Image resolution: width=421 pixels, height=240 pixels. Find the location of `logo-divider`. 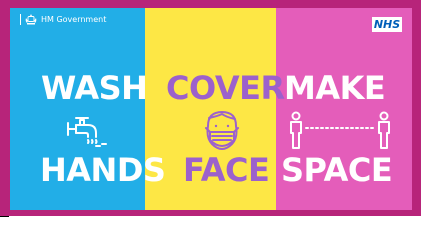

logo-divider is located at coordinates (20, 19).